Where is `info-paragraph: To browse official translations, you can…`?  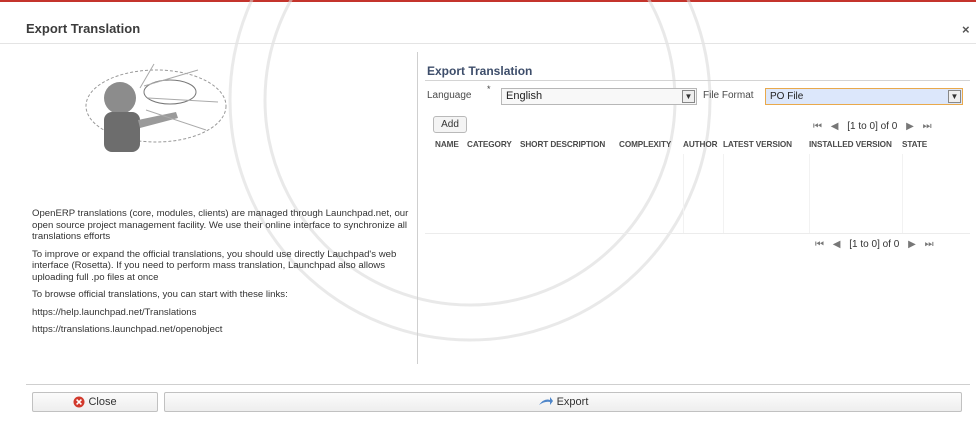
info-paragraph: To browse official translations, you can… is located at coordinates (160, 294).